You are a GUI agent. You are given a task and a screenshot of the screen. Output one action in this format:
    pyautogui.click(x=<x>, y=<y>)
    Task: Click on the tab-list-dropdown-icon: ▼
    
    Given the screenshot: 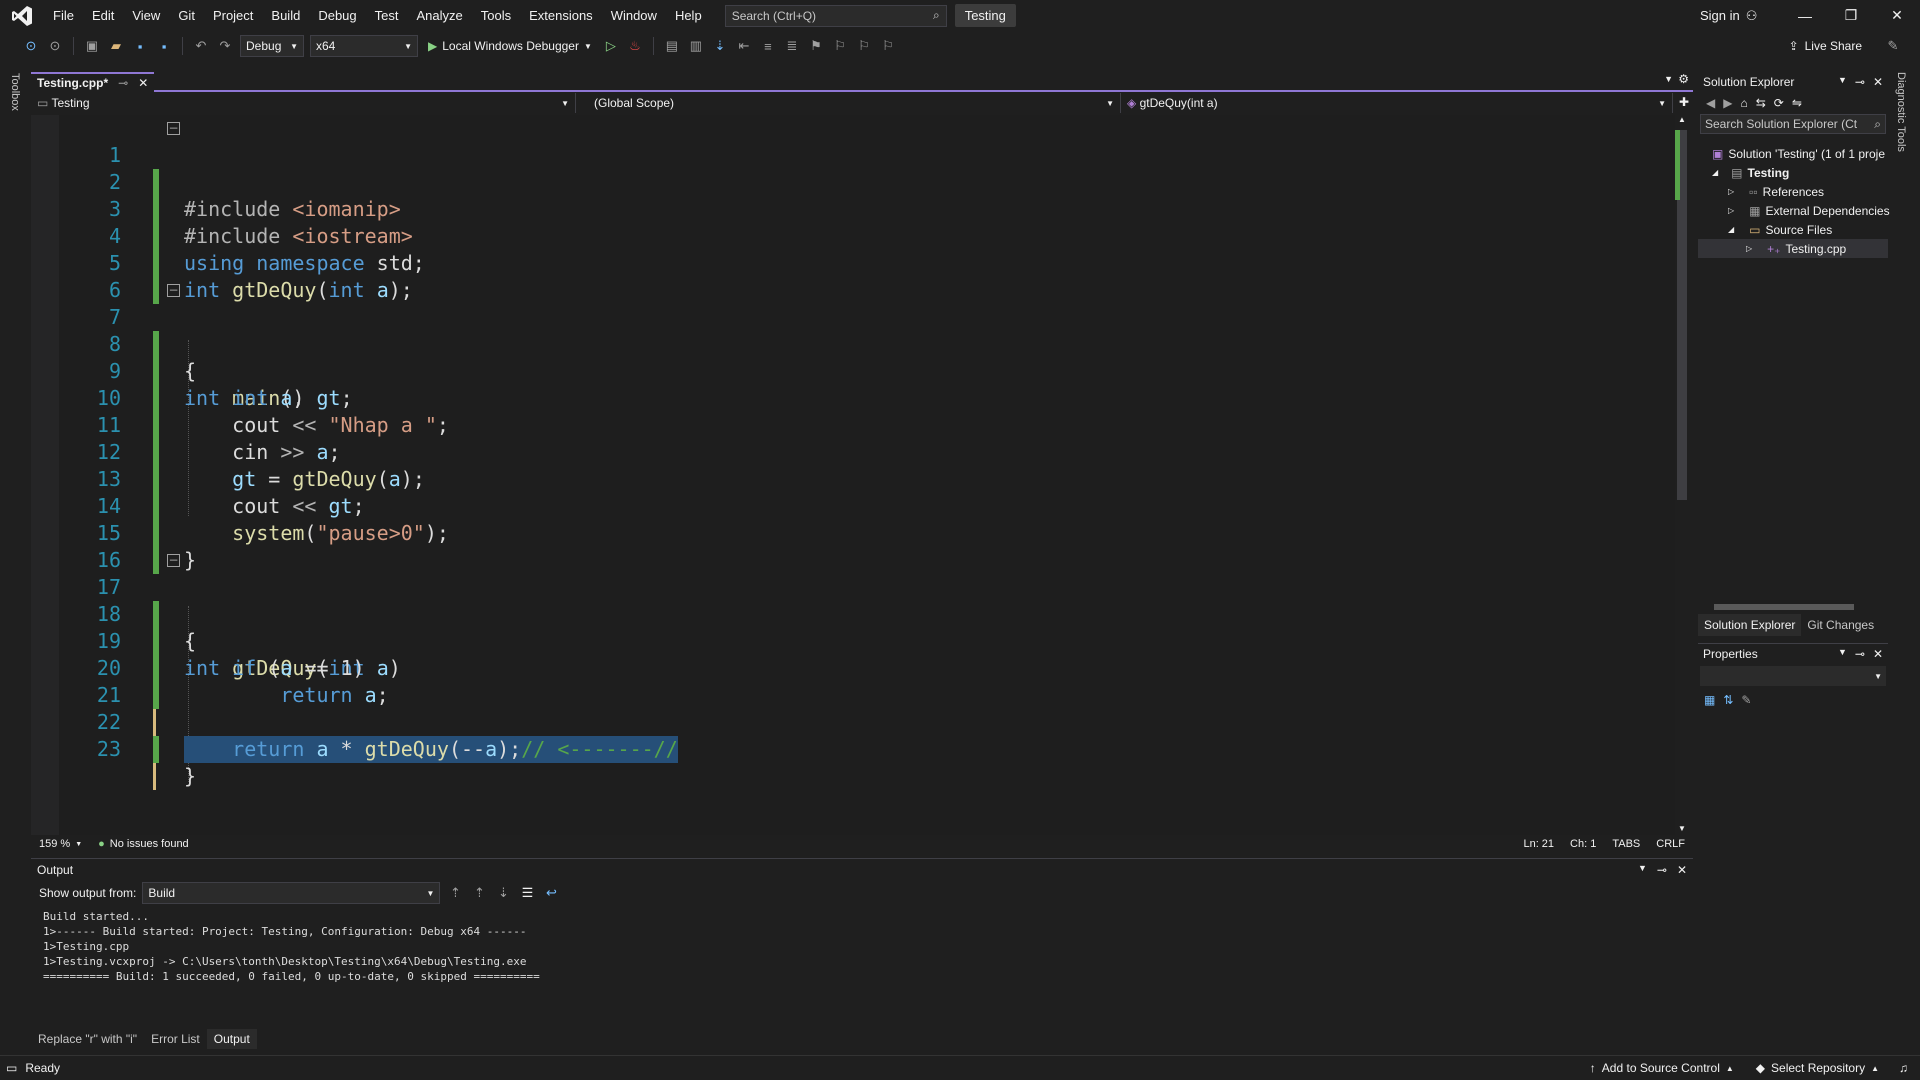 What is the action you would take?
    pyautogui.click(x=1668, y=79)
    